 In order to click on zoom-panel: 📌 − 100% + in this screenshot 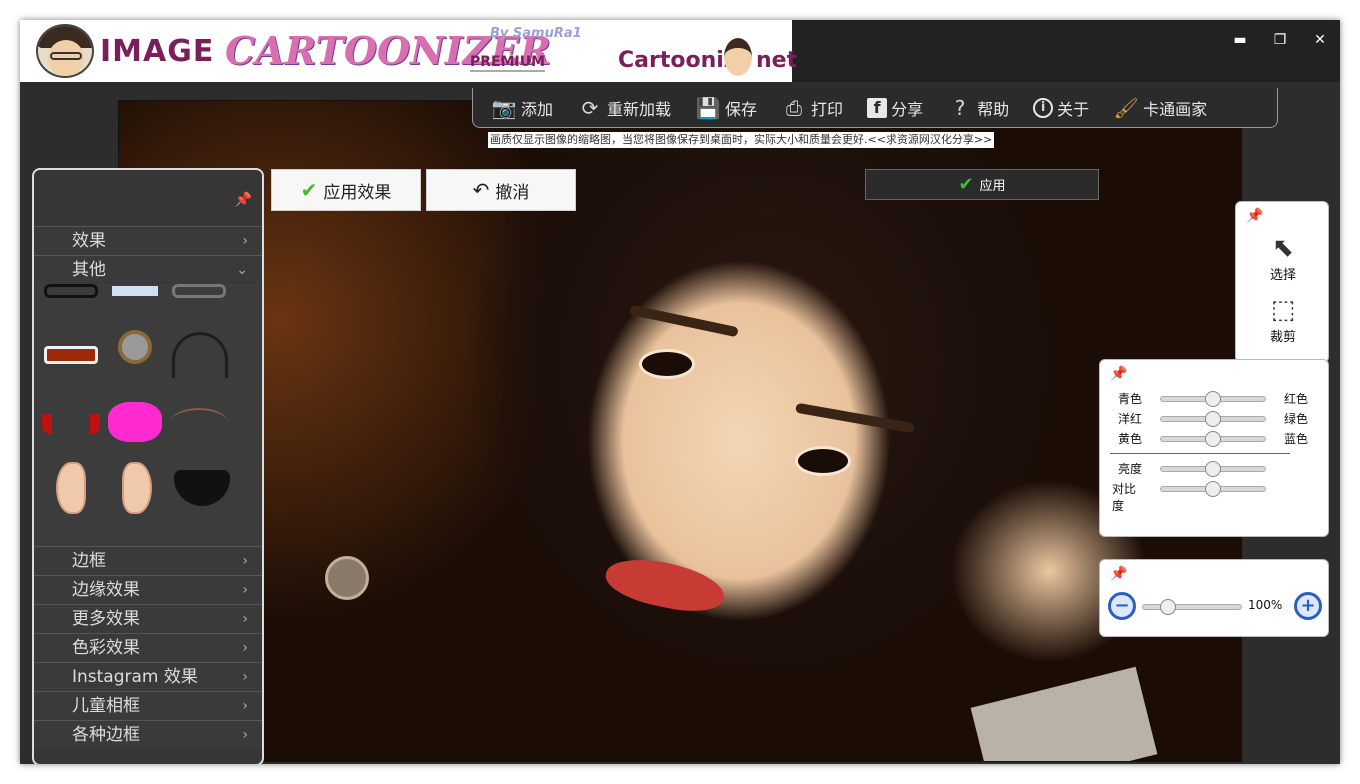, I will do `click(1214, 598)`.